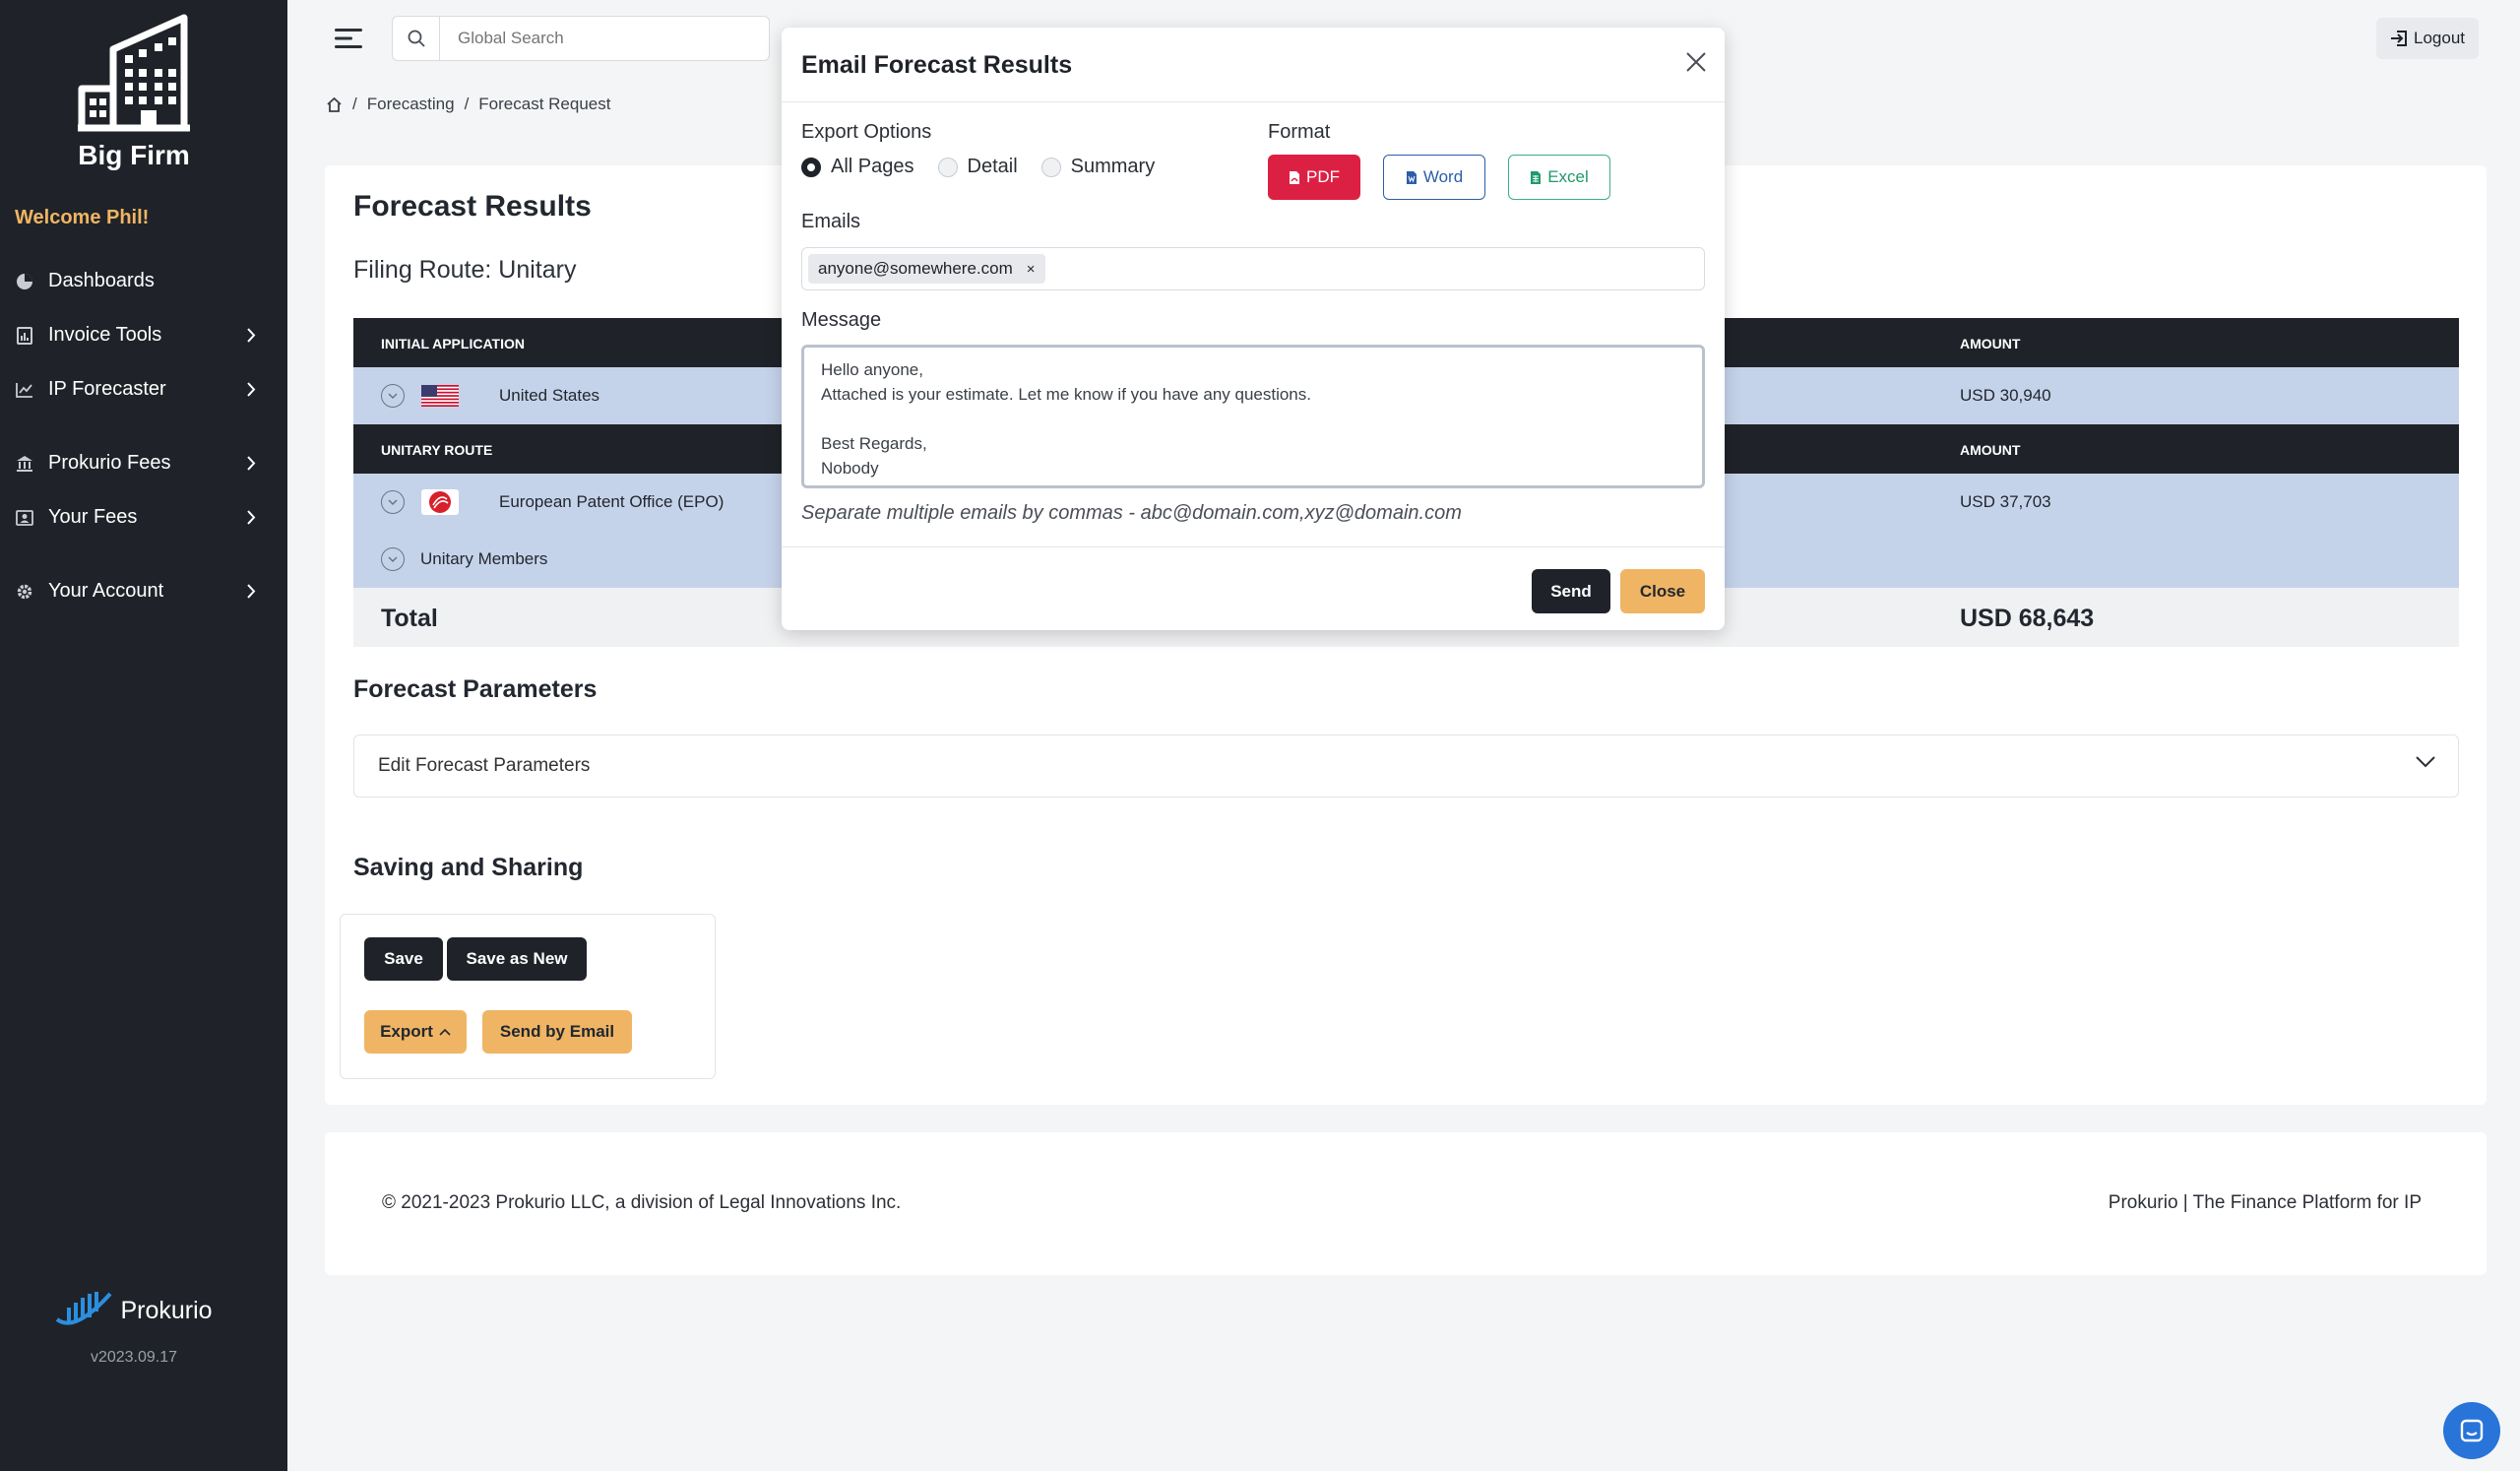  Describe the element at coordinates (1411, 177) in the screenshot. I see `file-word-icon` at that location.